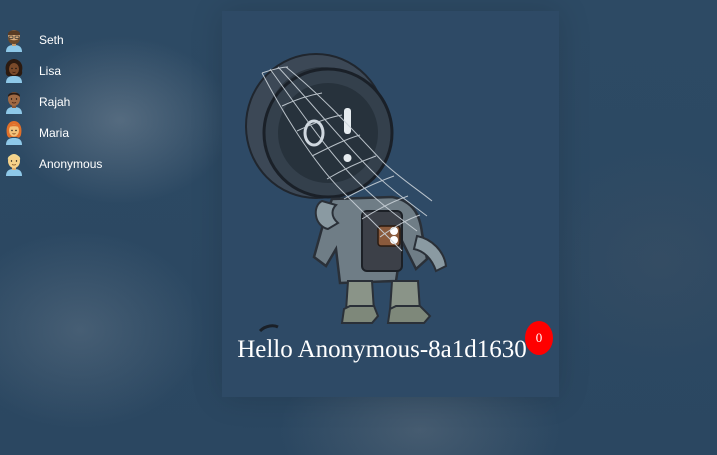  I want to click on greeting-text: Hello Anonymous-8a1d1630, so click(382, 349).